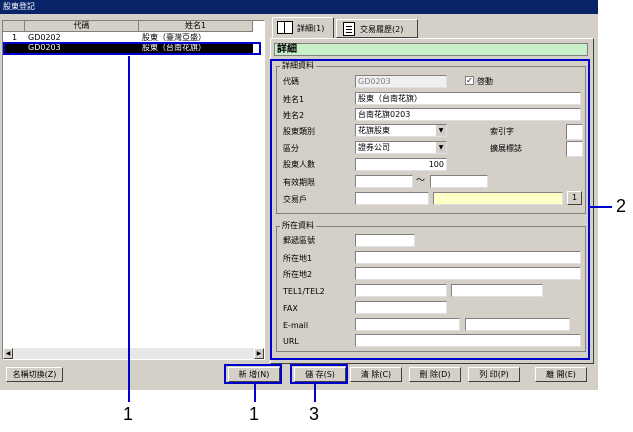 Image resolution: width=633 pixels, height=432 pixels. I want to click on scroll-right-icon: ▶, so click(259, 353).